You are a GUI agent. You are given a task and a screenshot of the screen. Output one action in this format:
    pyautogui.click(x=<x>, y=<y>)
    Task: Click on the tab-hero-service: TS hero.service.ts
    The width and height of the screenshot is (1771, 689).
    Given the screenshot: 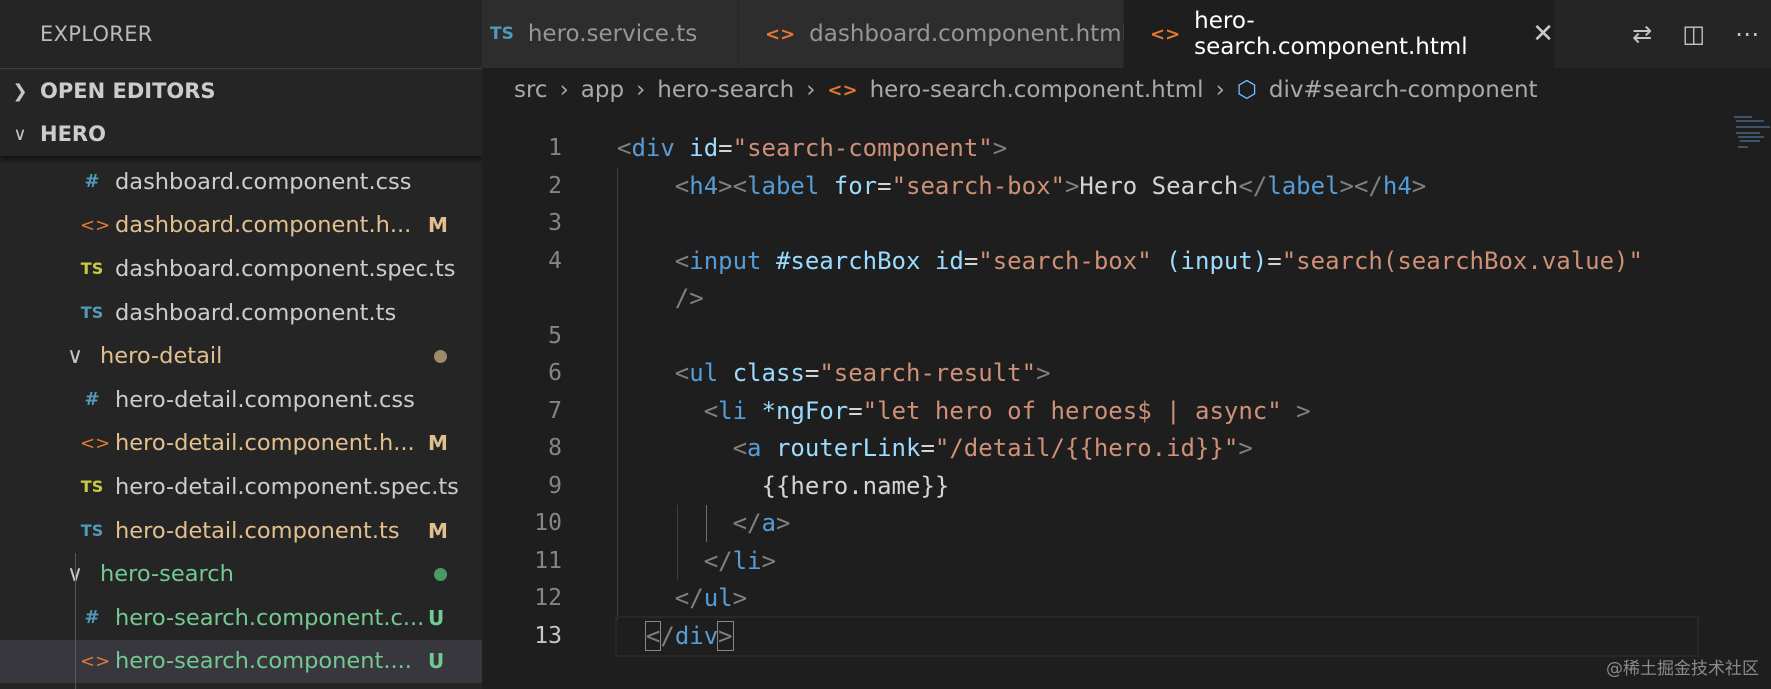 What is the action you would take?
    pyautogui.click(x=610, y=34)
    